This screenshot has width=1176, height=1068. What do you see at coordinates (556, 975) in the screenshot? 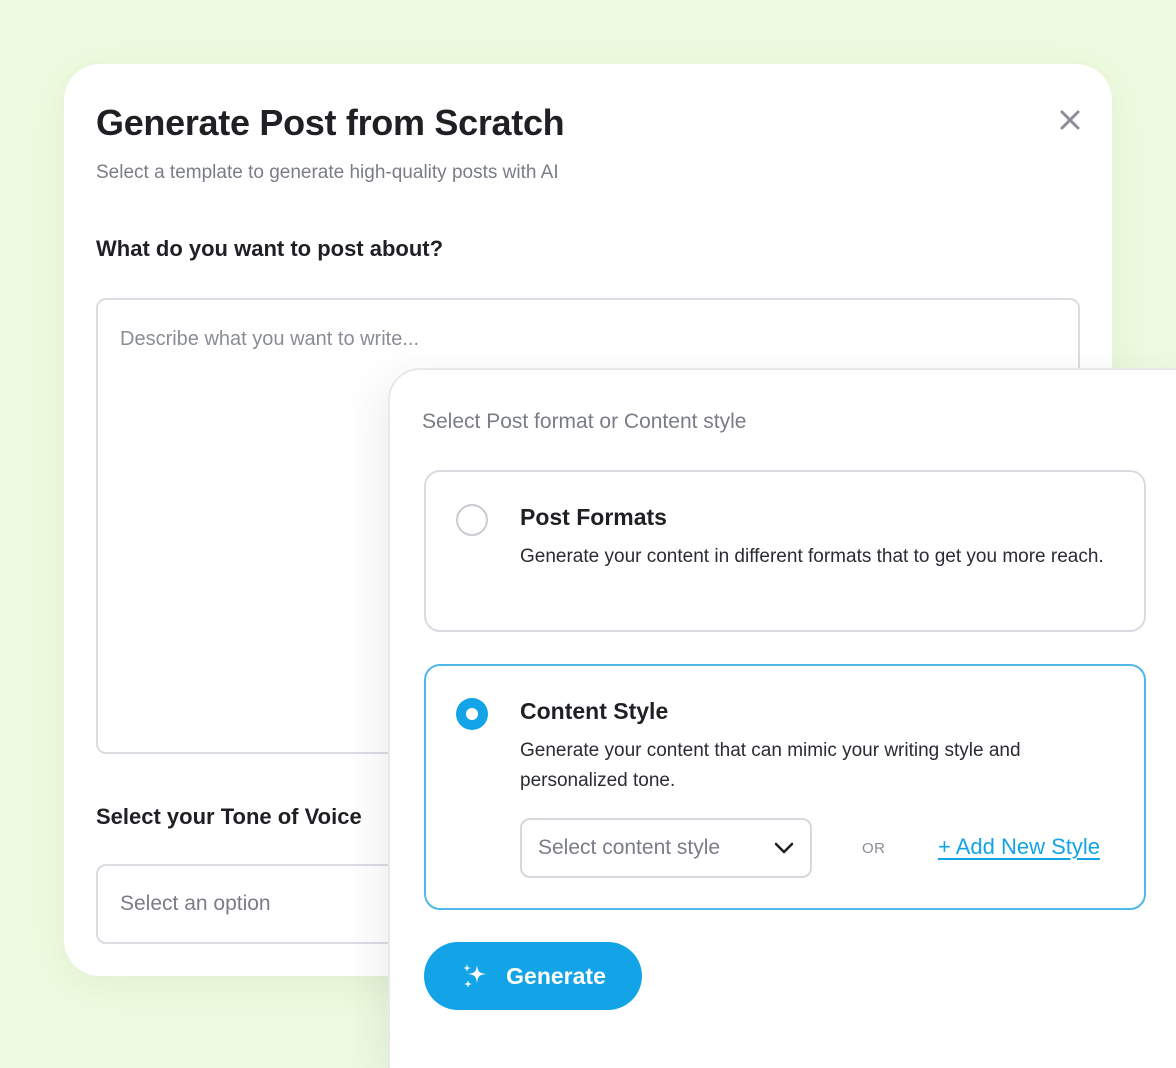
I see `generate-label: Generate` at bounding box center [556, 975].